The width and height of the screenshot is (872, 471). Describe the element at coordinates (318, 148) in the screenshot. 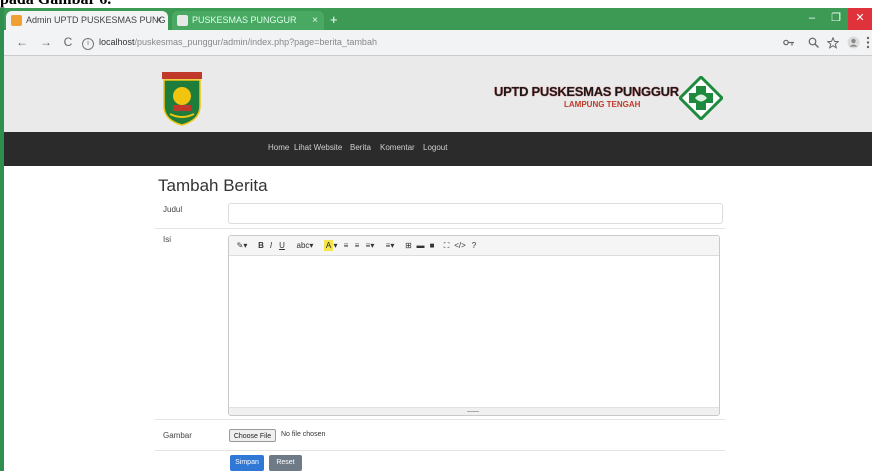

I see `nav-item-lihat-website: Lihat Website` at that location.